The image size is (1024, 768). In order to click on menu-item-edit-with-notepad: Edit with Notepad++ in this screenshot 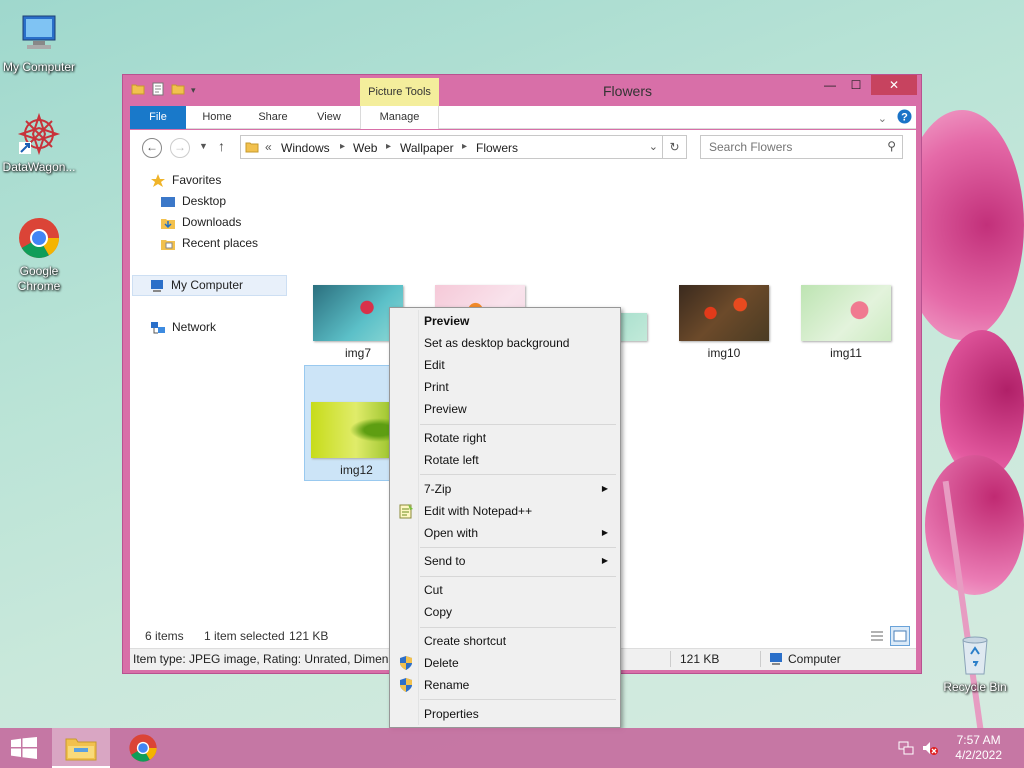, I will do `click(505, 511)`.